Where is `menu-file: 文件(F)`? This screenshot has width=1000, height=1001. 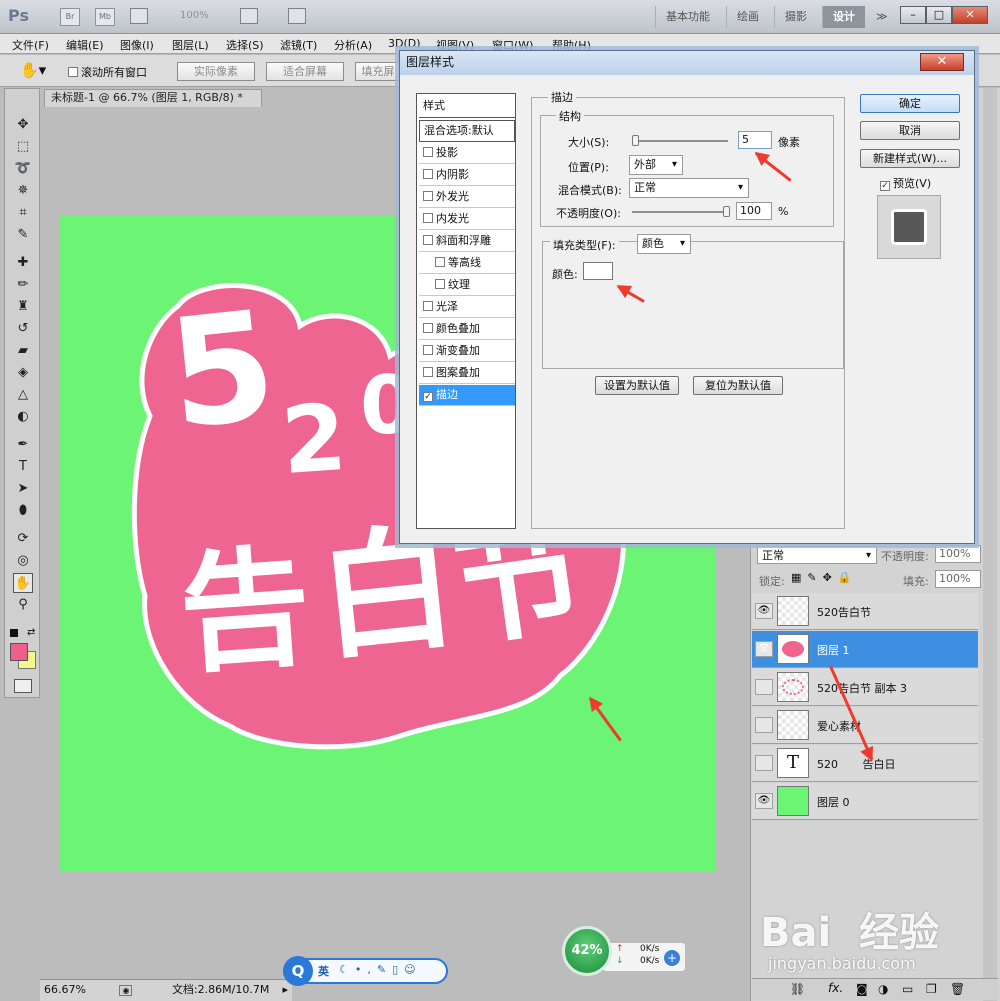 menu-file: 文件(F) is located at coordinates (30, 45).